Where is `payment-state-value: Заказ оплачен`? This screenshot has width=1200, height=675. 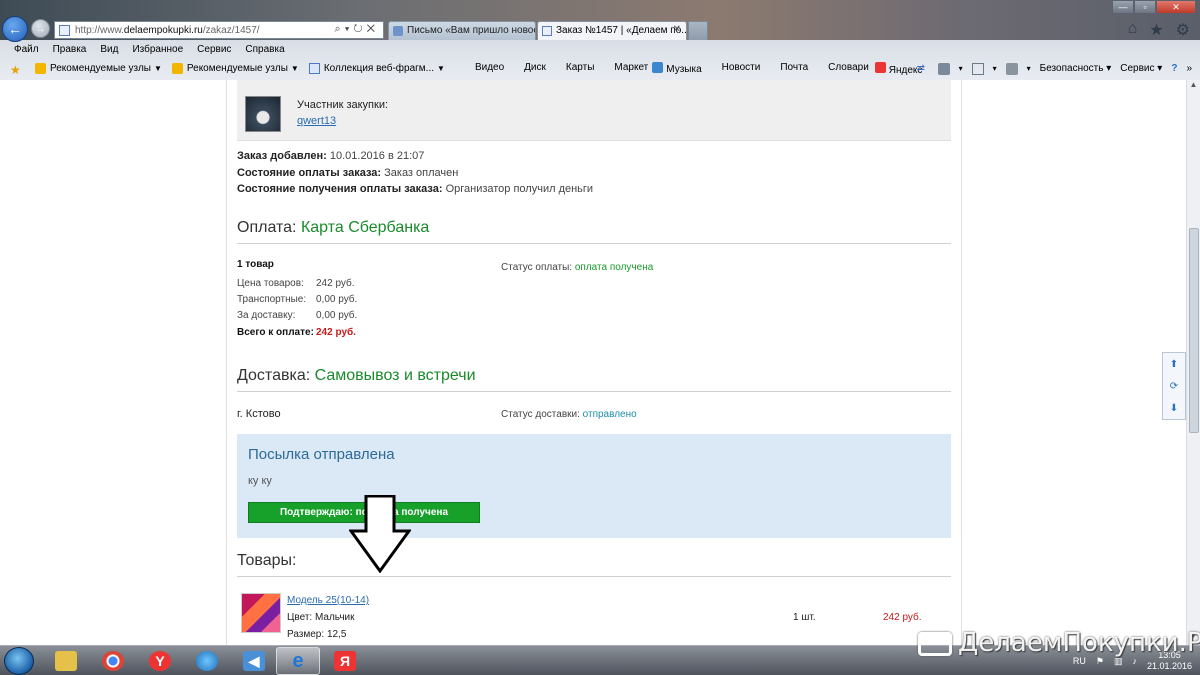 payment-state-value: Заказ оплачен is located at coordinates (421, 173).